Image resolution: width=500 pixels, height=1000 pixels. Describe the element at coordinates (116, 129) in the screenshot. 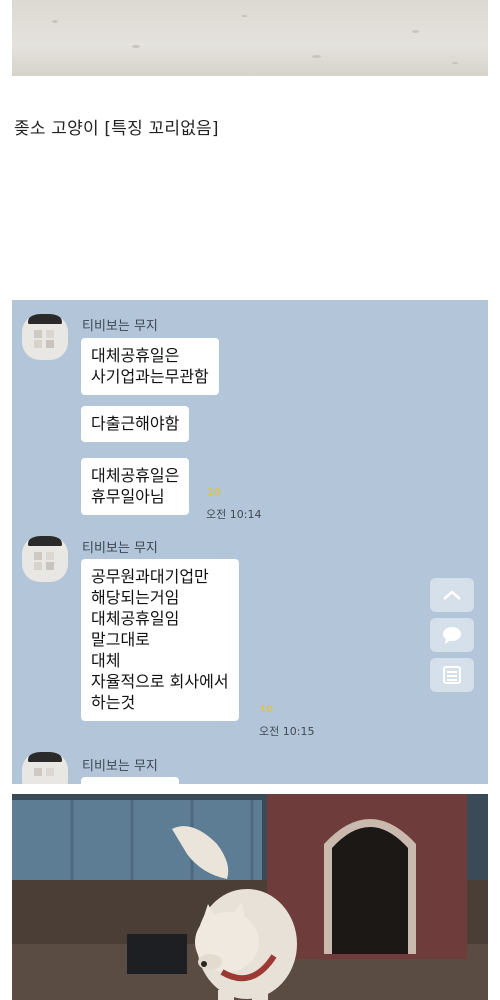

I see `post-caption: 좆소 고양이 [특징 꼬리없음]` at that location.